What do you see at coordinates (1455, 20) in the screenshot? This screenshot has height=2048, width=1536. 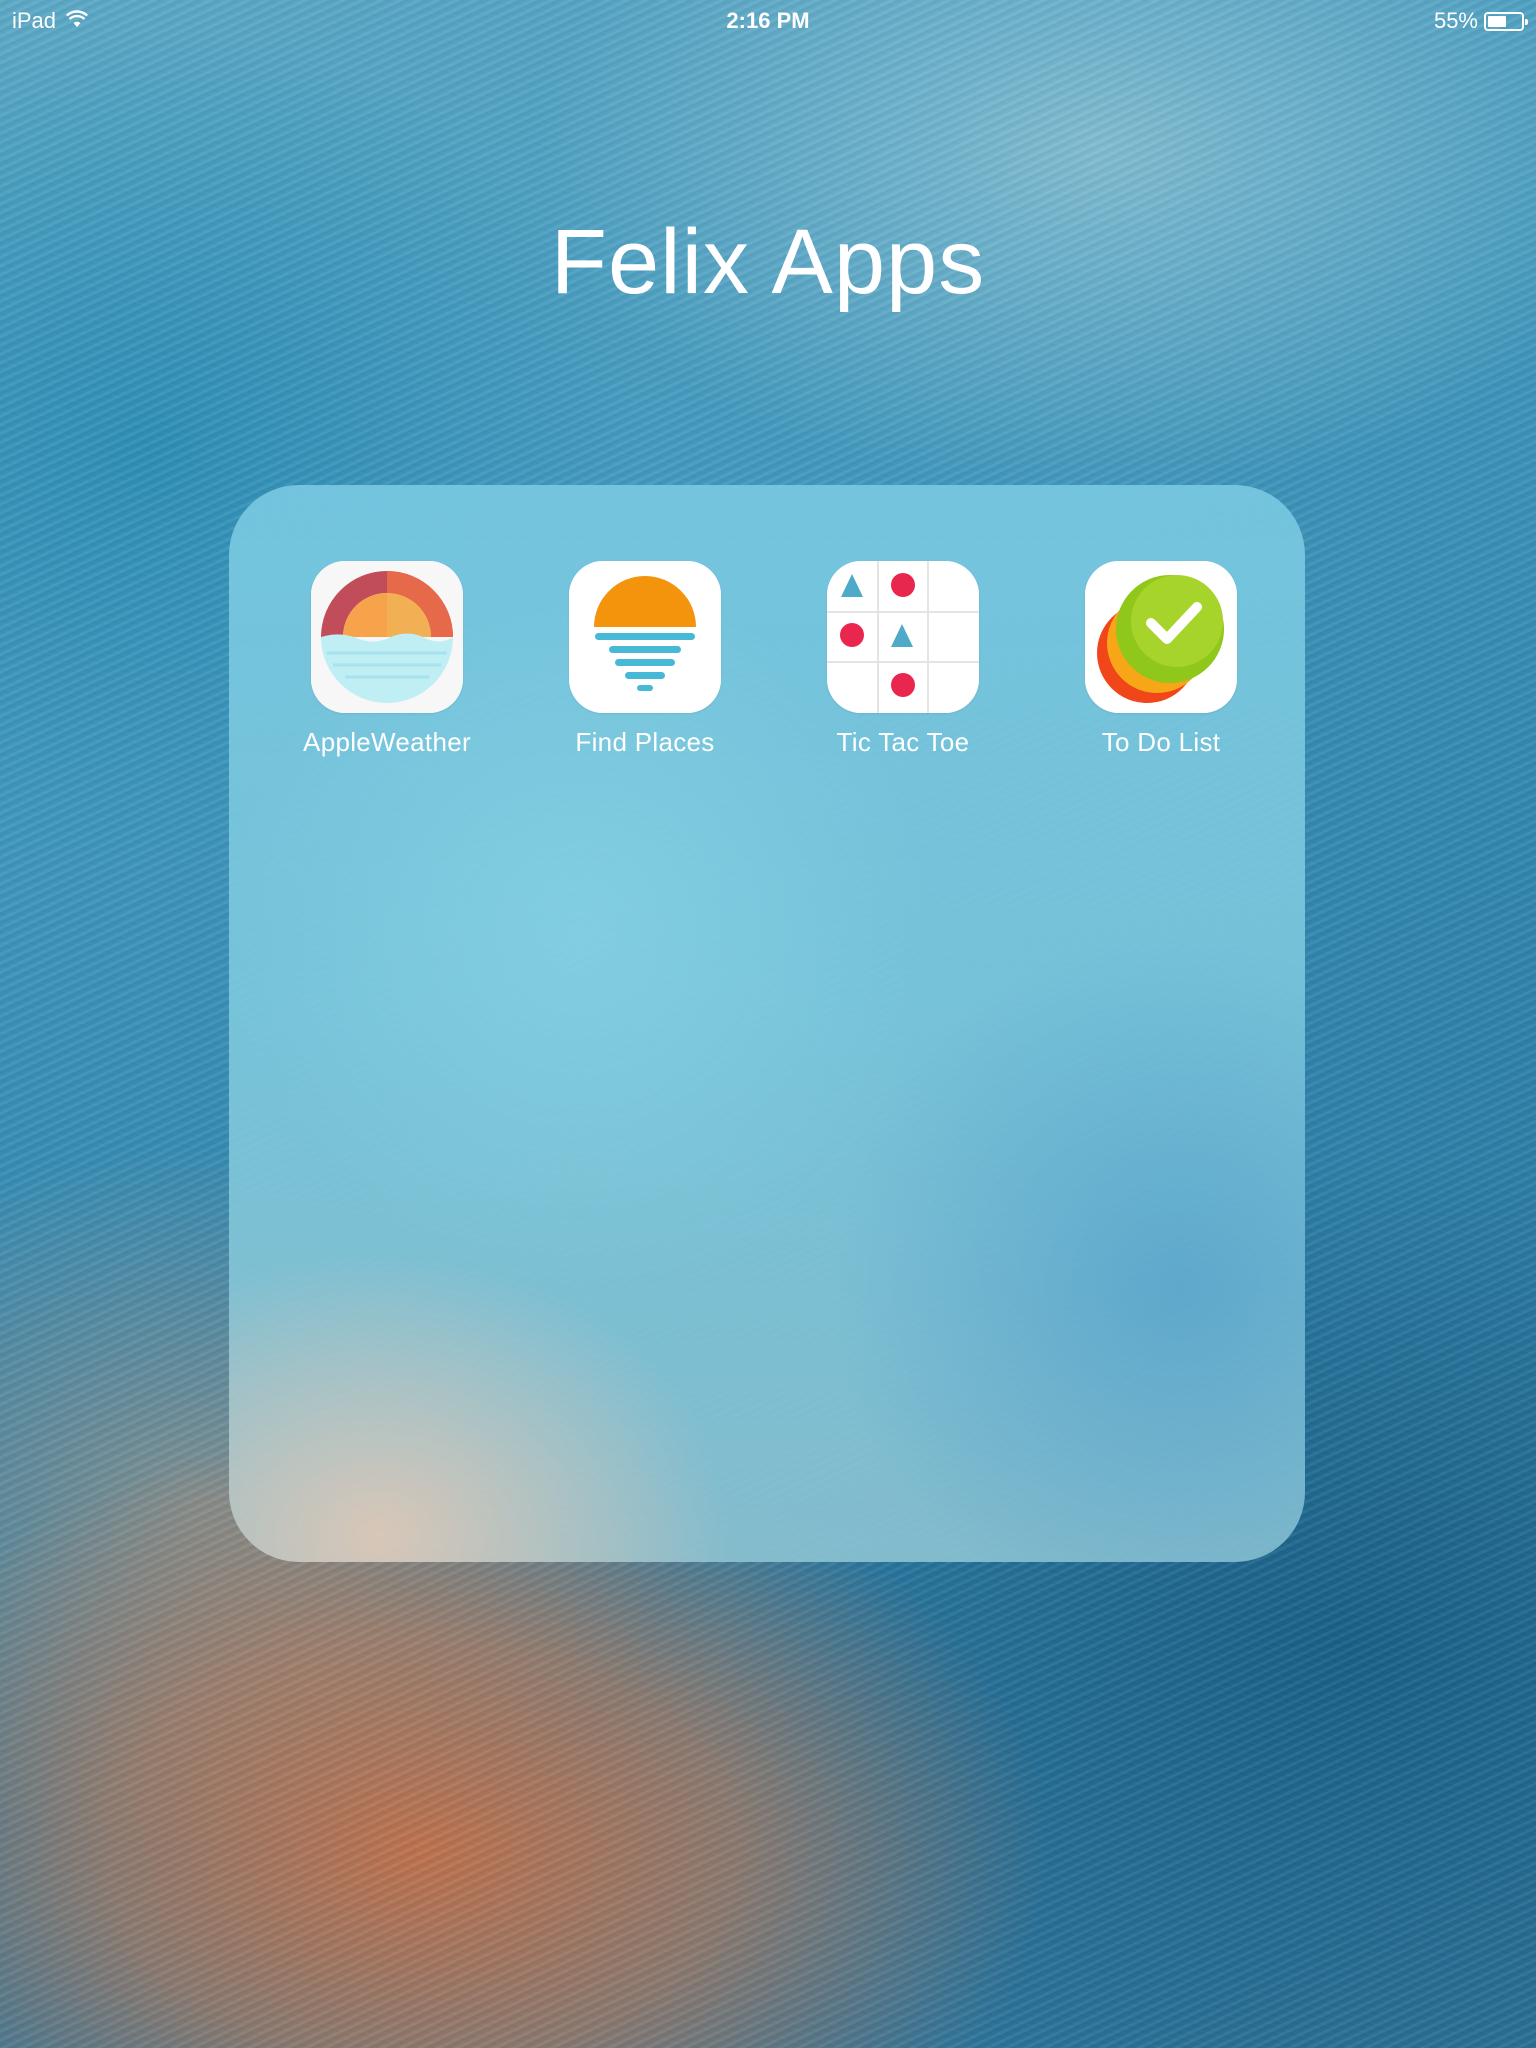 I see `battery-percent: 55%` at bounding box center [1455, 20].